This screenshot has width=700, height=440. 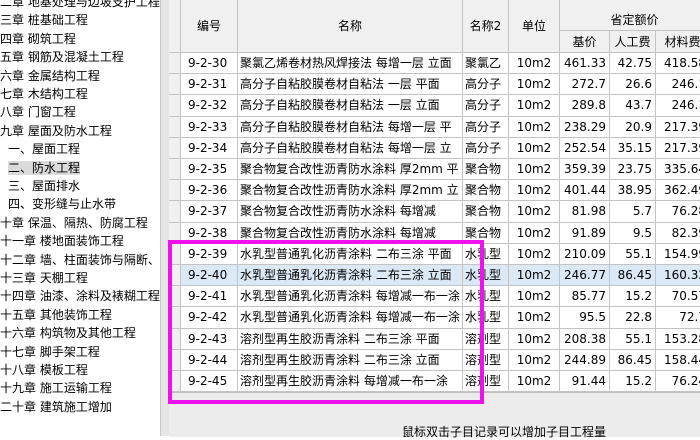 What do you see at coordinates (44, 370) in the screenshot?
I see `tree-item: 十八章 模板工程` at bounding box center [44, 370].